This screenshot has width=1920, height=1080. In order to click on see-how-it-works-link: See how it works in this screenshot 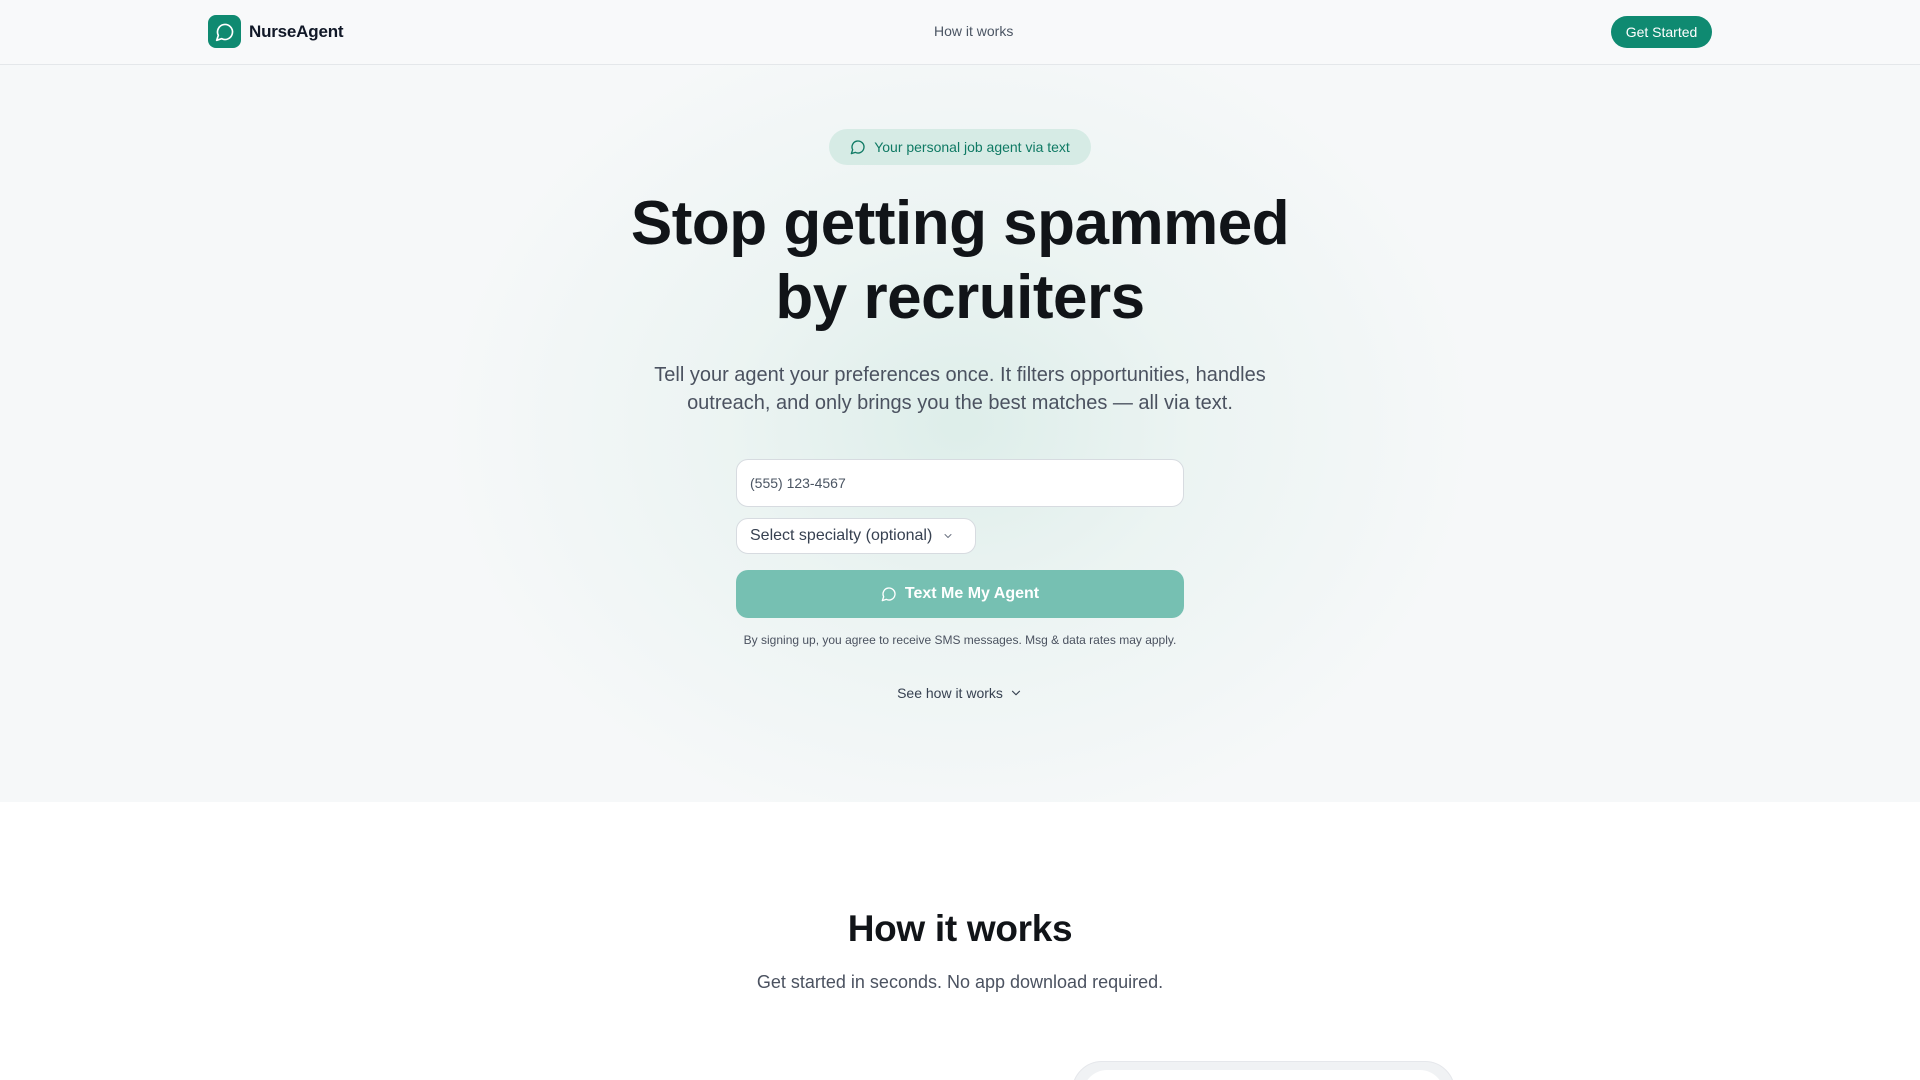, I will do `click(960, 693)`.